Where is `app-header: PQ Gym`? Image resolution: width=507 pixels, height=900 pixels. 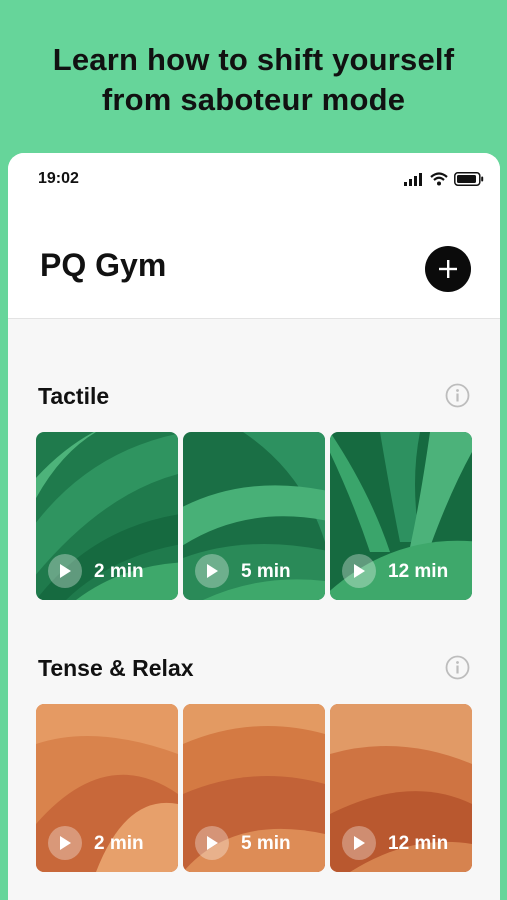 app-header: PQ Gym is located at coordinates (254, 264).